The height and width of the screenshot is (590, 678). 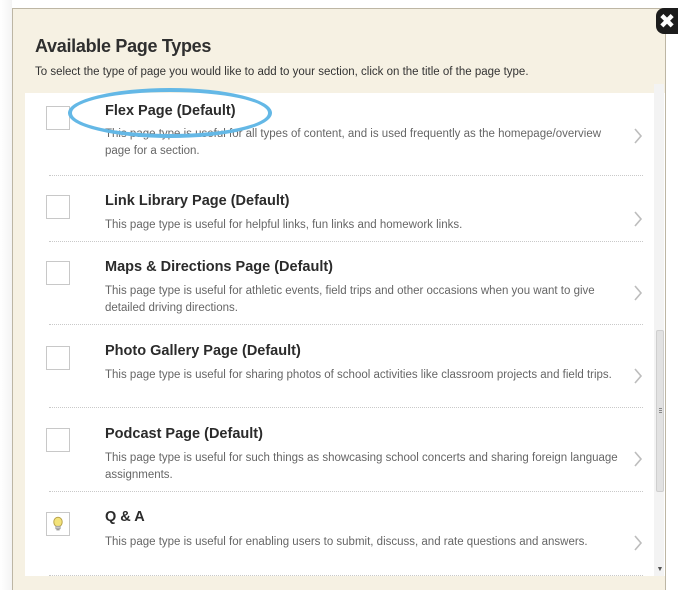 What do you see at coordinates (170, 111) in the screenshot?
I see `page-type-title: Flex Page (Default)` at bounding box center [170, 111].